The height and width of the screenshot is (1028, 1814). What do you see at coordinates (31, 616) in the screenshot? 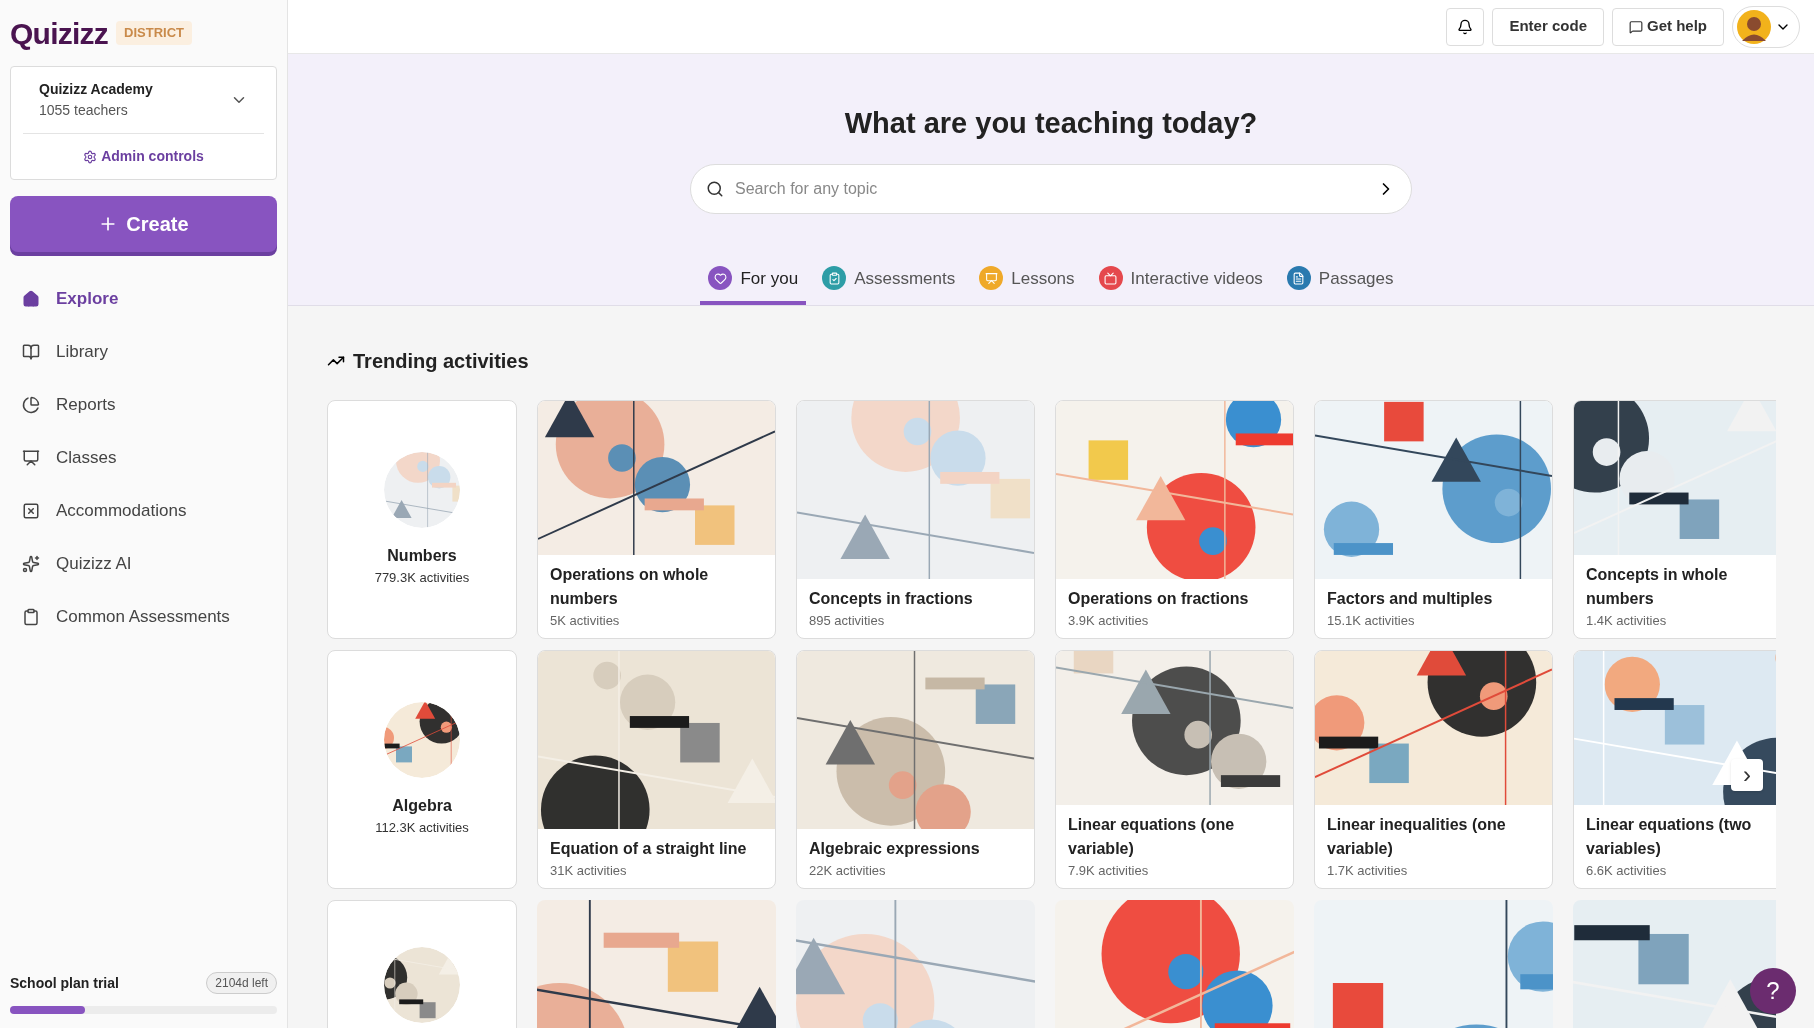
I see `clipboard-icon` at bounding box center [31, 616].